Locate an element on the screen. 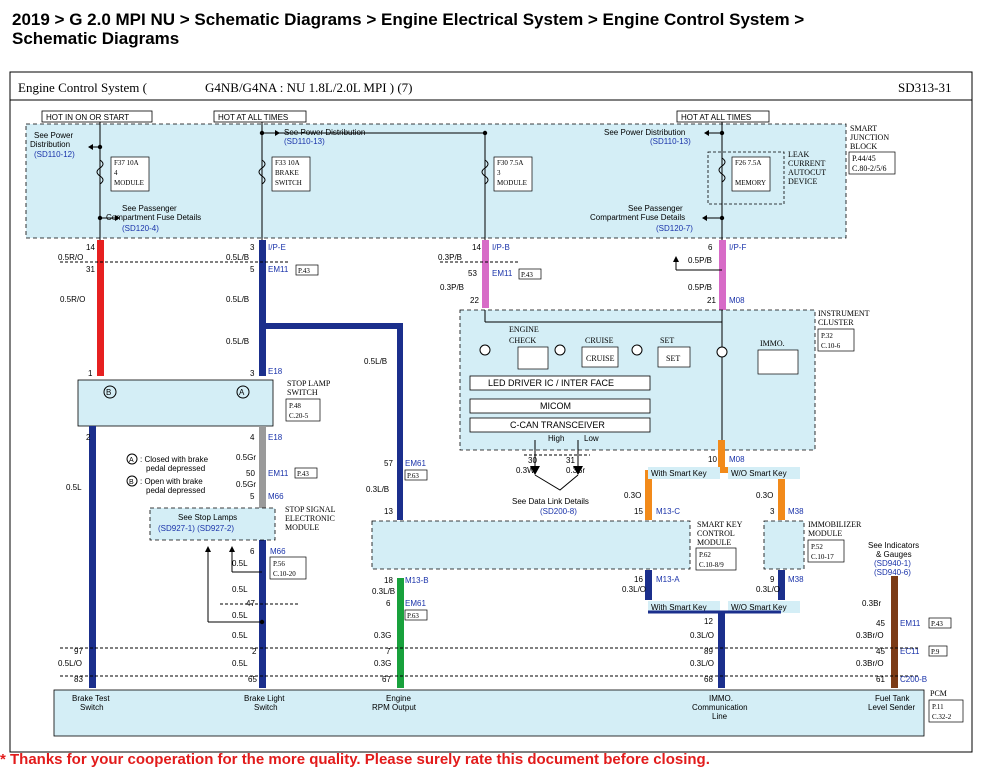 The width and height of the screenshot is (984, 768). svg-text: A is located at coordinates (131, 460).